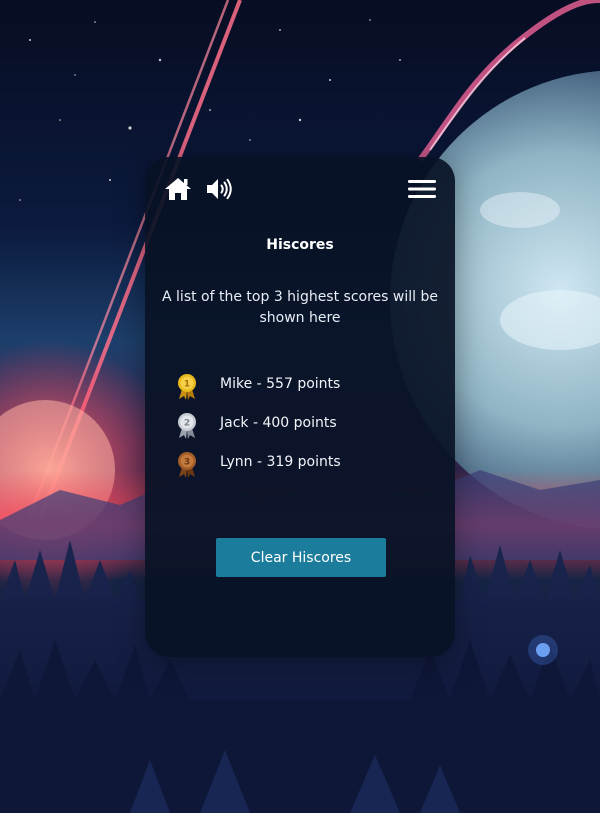 Image resolution: width=600 pixels, height=813 pixels. What do you see at coordinates (280, 462) in the screenshot?
I see `score-entry-text: Lynn - 319 points` at bounding box center [280, 462].